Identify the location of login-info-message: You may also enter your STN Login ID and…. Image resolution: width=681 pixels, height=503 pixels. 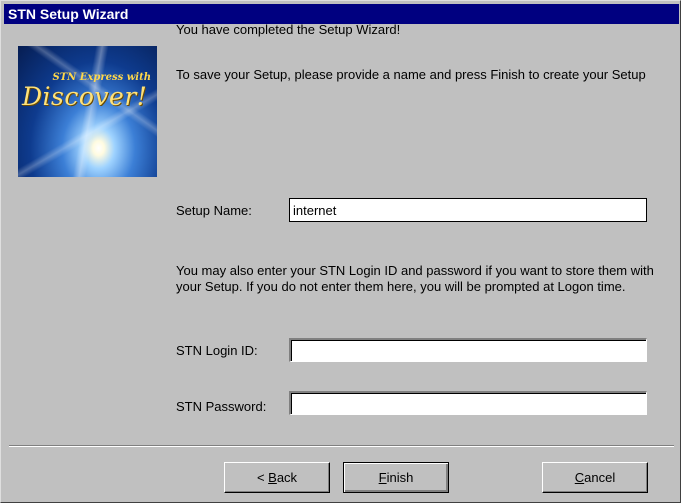
(415, 278).